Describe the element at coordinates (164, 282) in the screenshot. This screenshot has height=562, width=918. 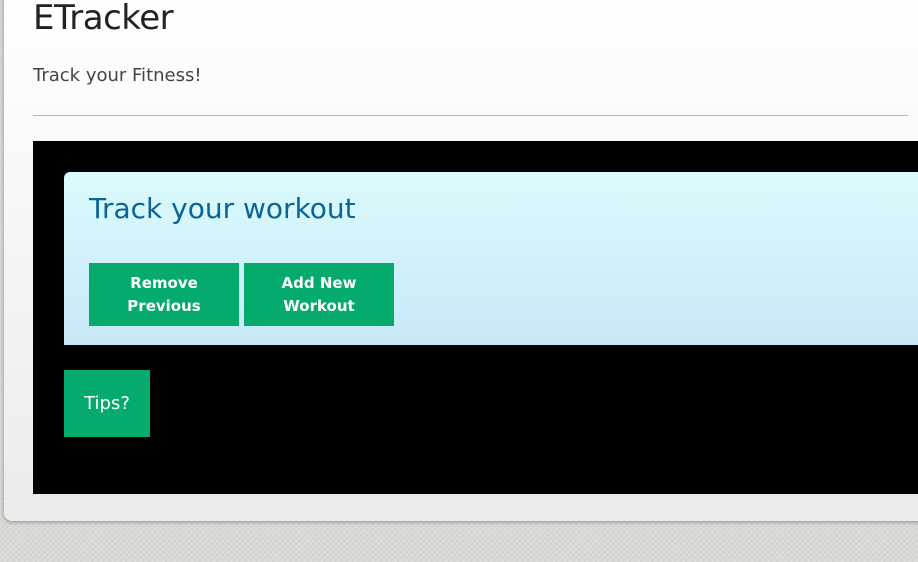
I see `remove-previous-label-line-1: Remove` at that location.